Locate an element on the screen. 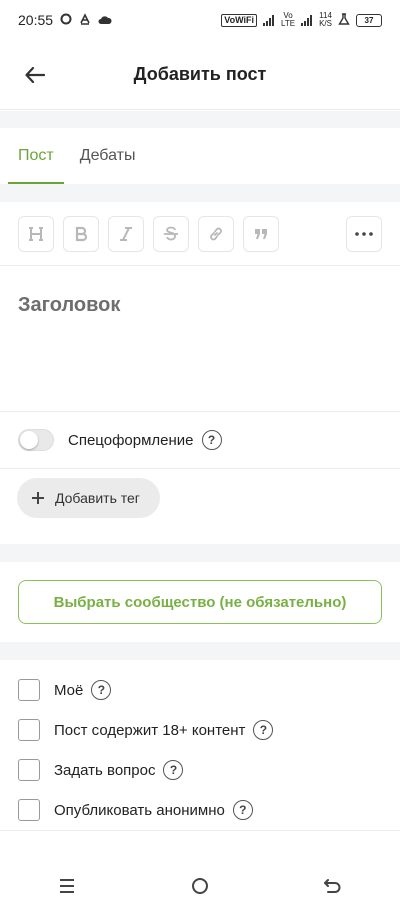  strikethrough-button is located at coordinates (171, 233).